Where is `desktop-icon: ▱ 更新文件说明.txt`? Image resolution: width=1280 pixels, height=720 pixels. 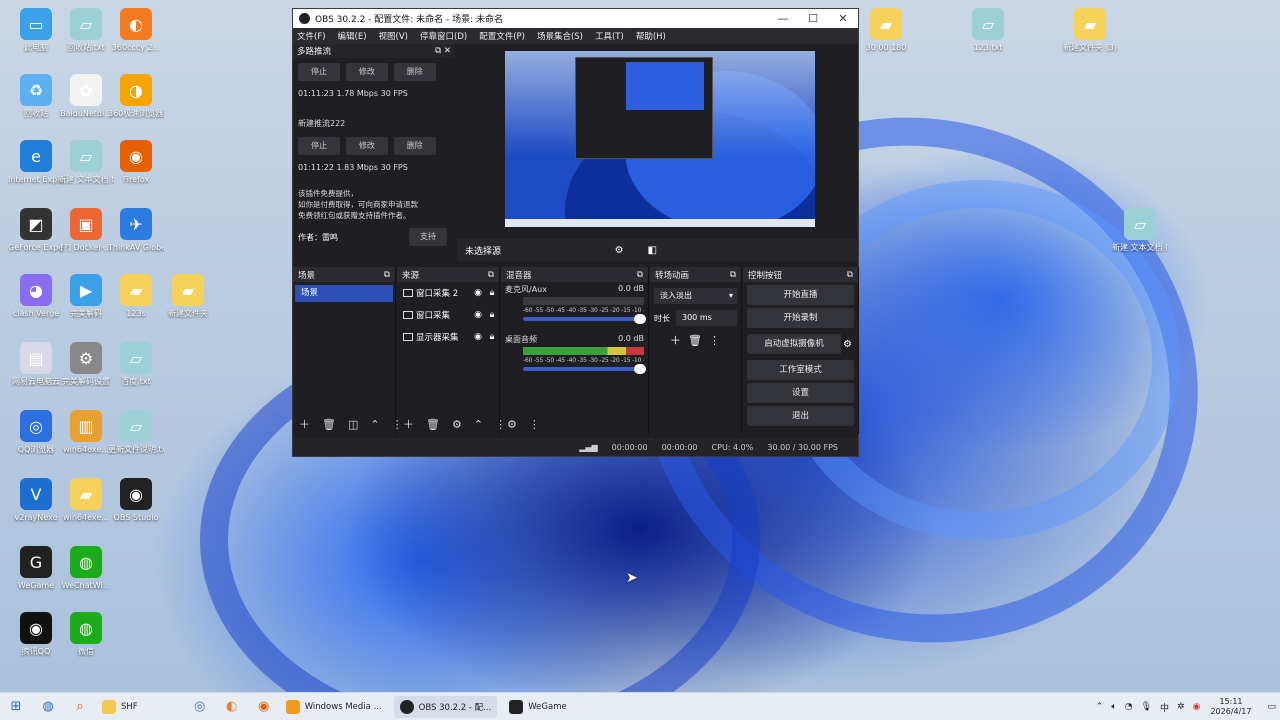
desktop-icon: ▱ 更新文件说明.txt is located at coordinates (136, 432).